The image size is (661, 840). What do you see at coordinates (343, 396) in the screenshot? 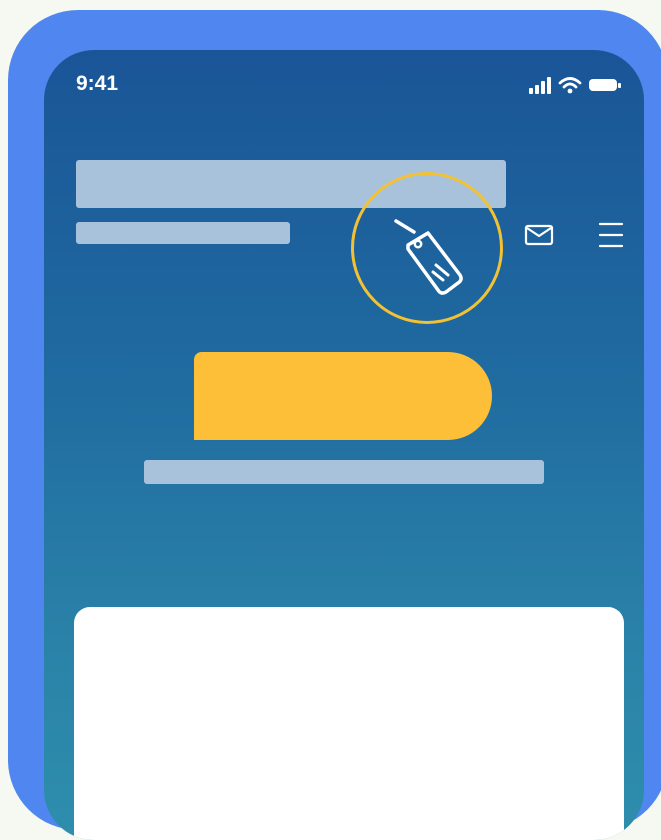
I see `cta-button` at bounding box center [343, 396].